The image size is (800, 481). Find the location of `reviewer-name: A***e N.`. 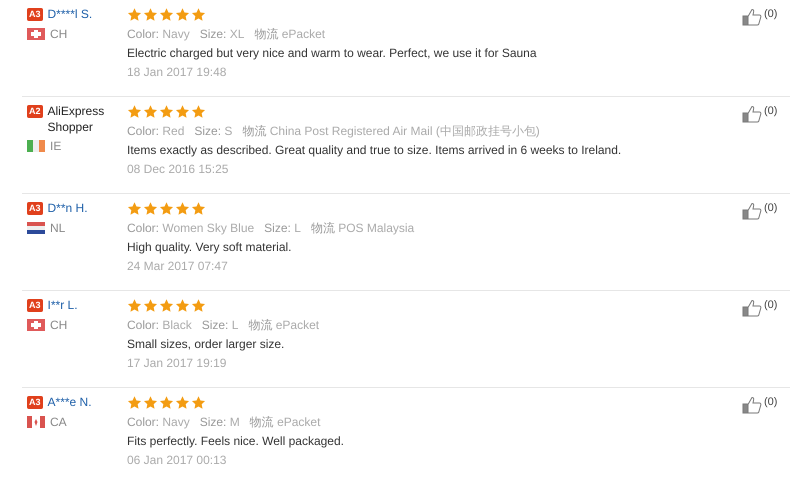

reviewer-name: A***e N. is located at coordinates (70, 402).